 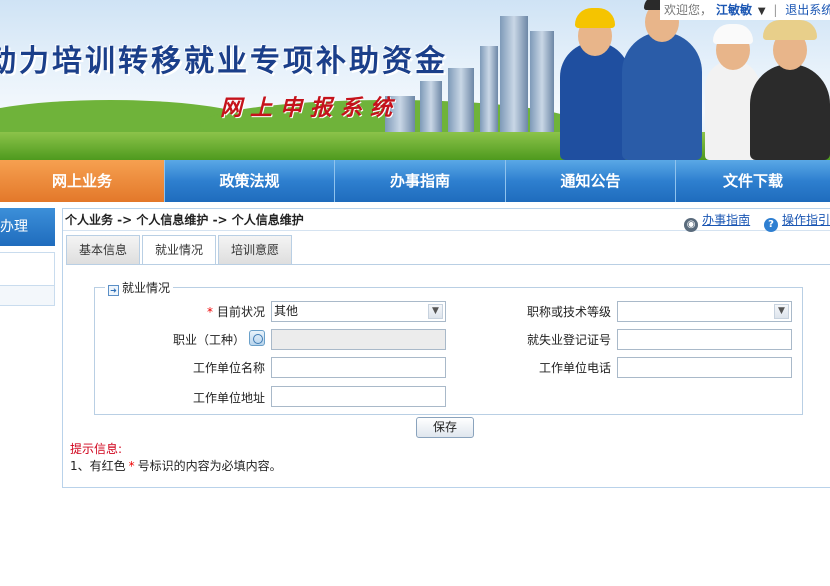 I want to click on nav-item-online-business: 网上业务, so click(x=82, y=181).